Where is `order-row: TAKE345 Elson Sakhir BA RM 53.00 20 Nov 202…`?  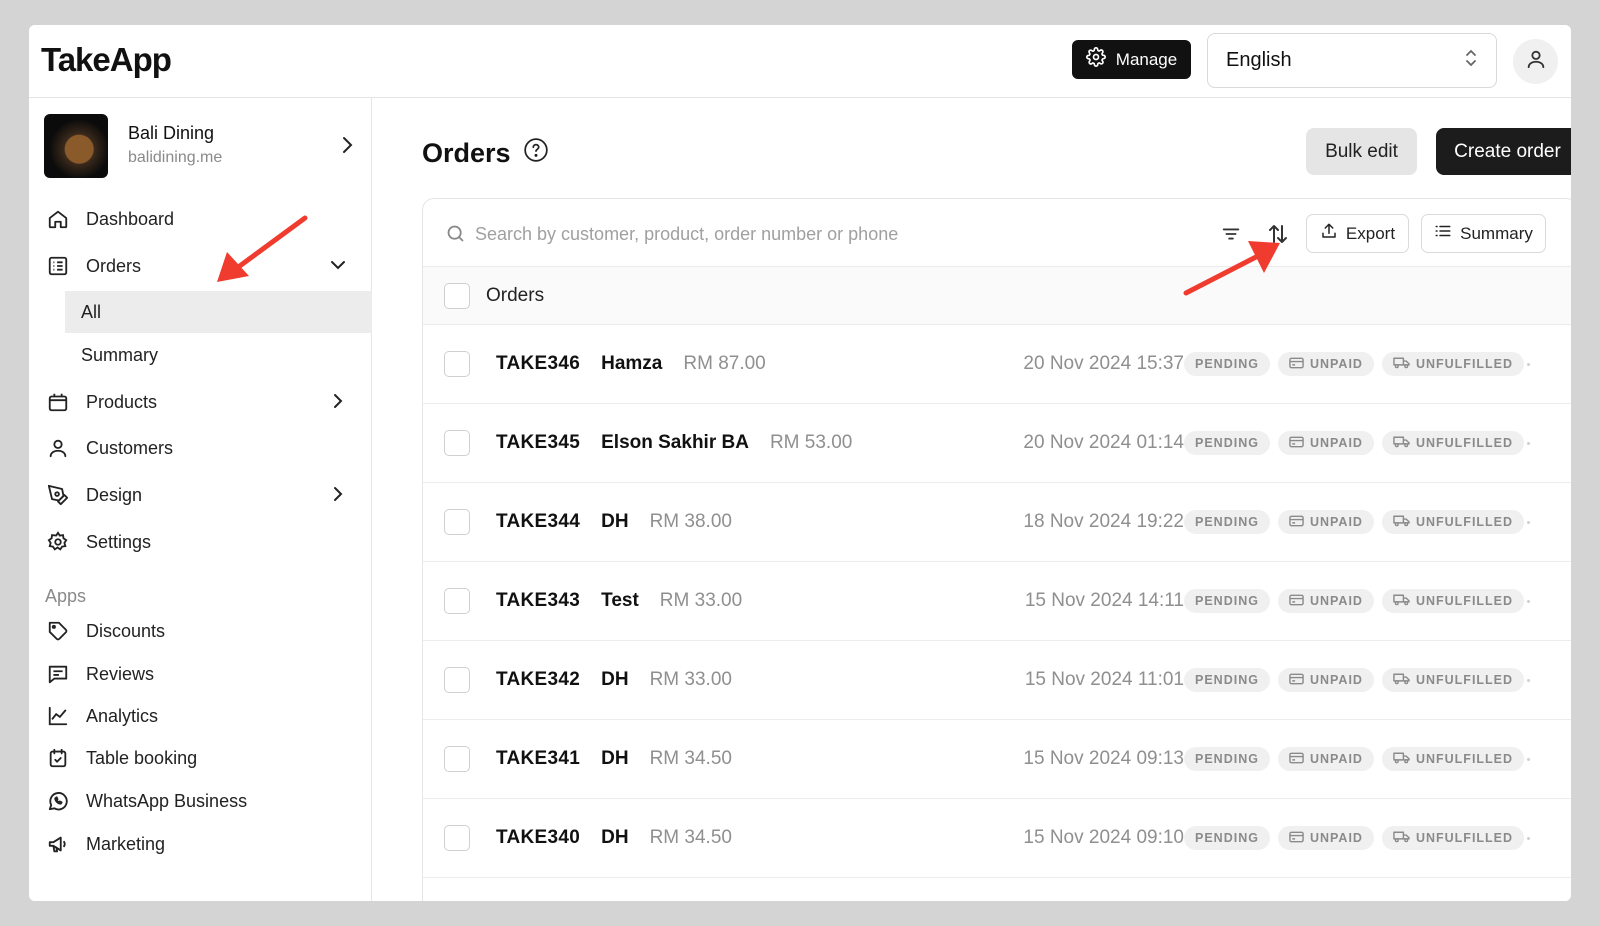 order-row: TAKE345 Elson Sakhir BA RM 53.00 20 Nov 202… is located at coordinates (997, 443).